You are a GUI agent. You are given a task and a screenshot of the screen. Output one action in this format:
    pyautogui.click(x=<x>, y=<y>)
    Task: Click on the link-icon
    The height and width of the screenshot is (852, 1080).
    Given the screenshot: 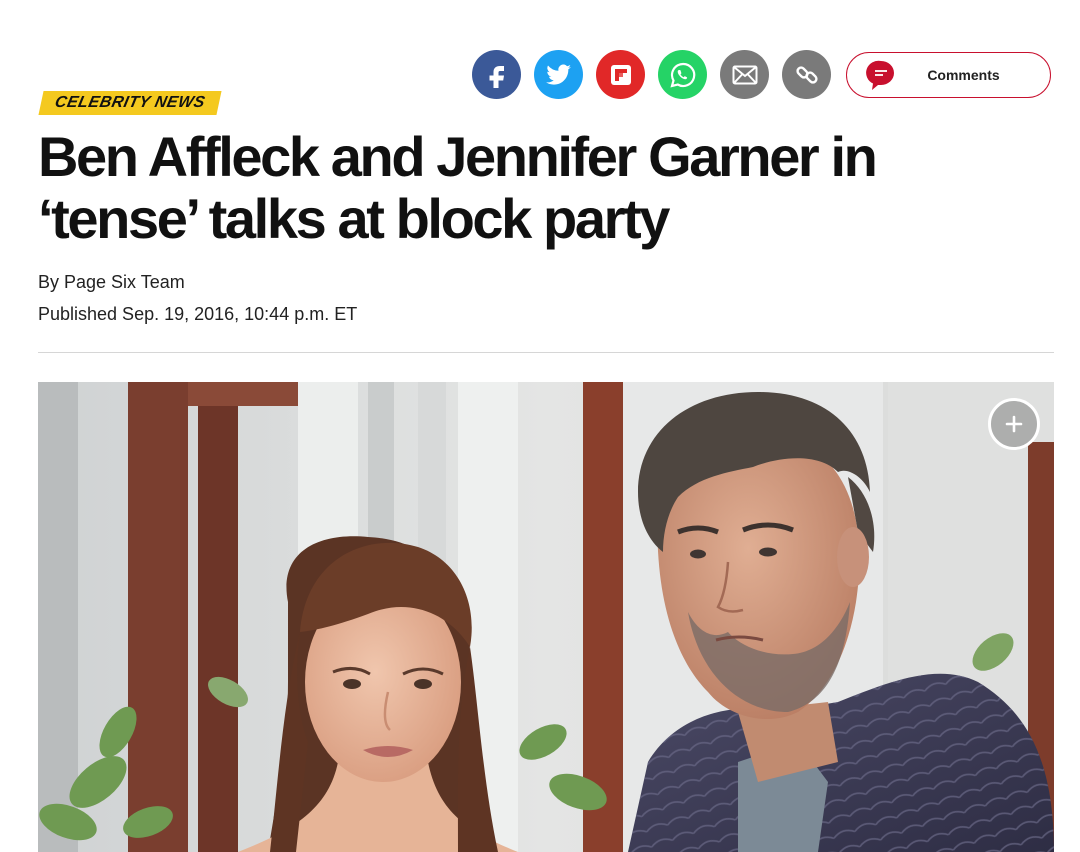 What is the action you would take?
    pyautogui.click(x=806, y=74)
    